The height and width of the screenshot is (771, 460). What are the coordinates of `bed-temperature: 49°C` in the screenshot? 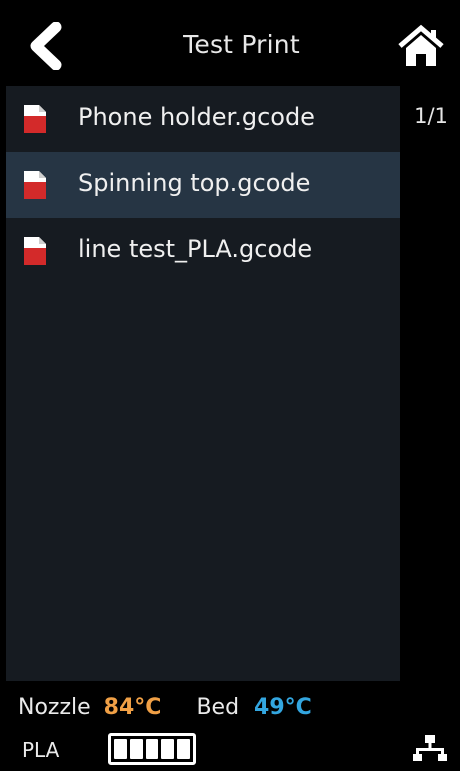 It's located at (283, 707).